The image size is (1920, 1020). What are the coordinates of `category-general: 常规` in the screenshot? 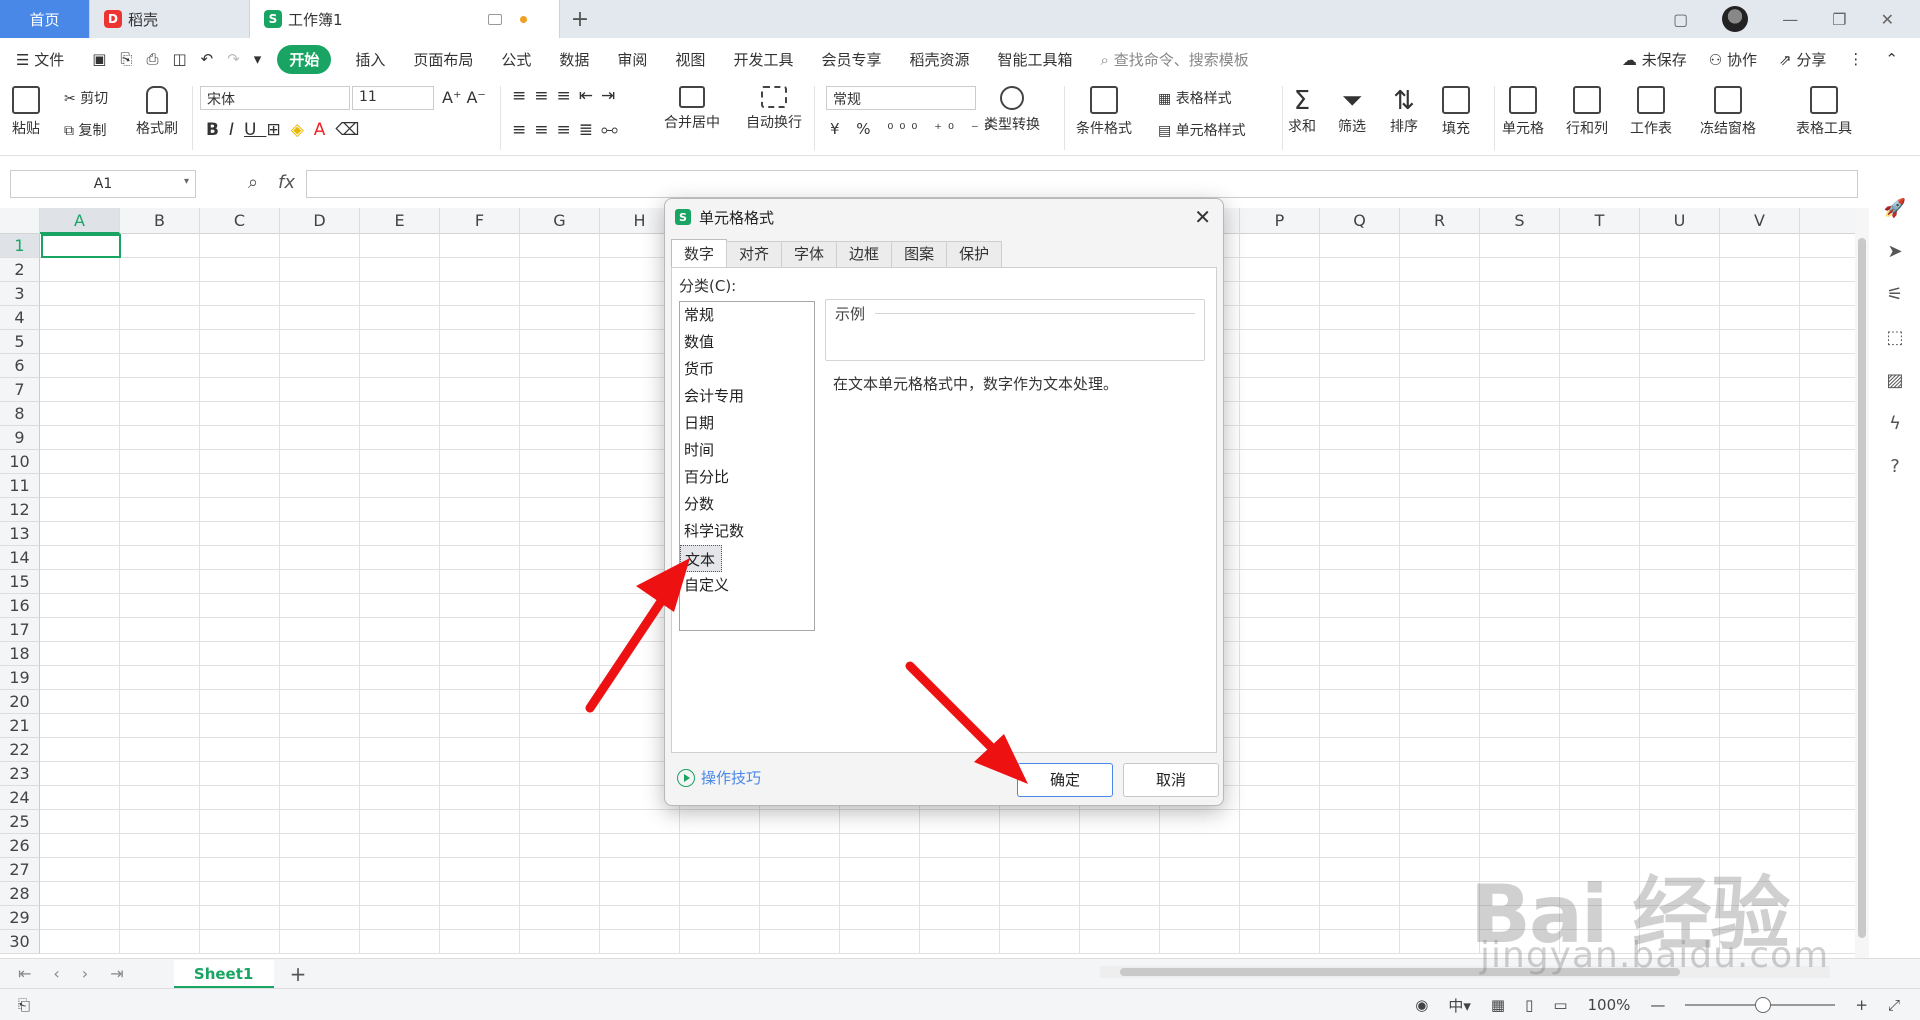 It's located at (747, 315).